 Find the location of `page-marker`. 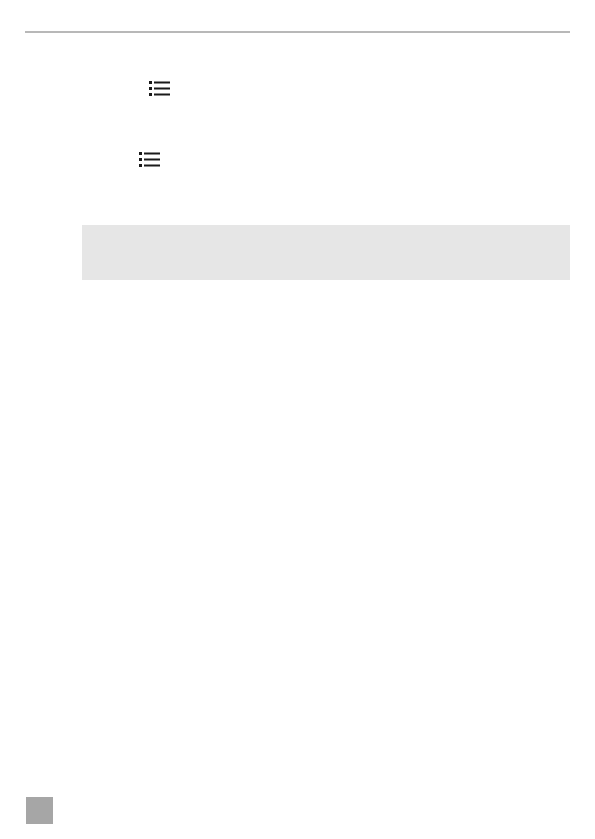

page-marker is located at coordinates (39, 810).